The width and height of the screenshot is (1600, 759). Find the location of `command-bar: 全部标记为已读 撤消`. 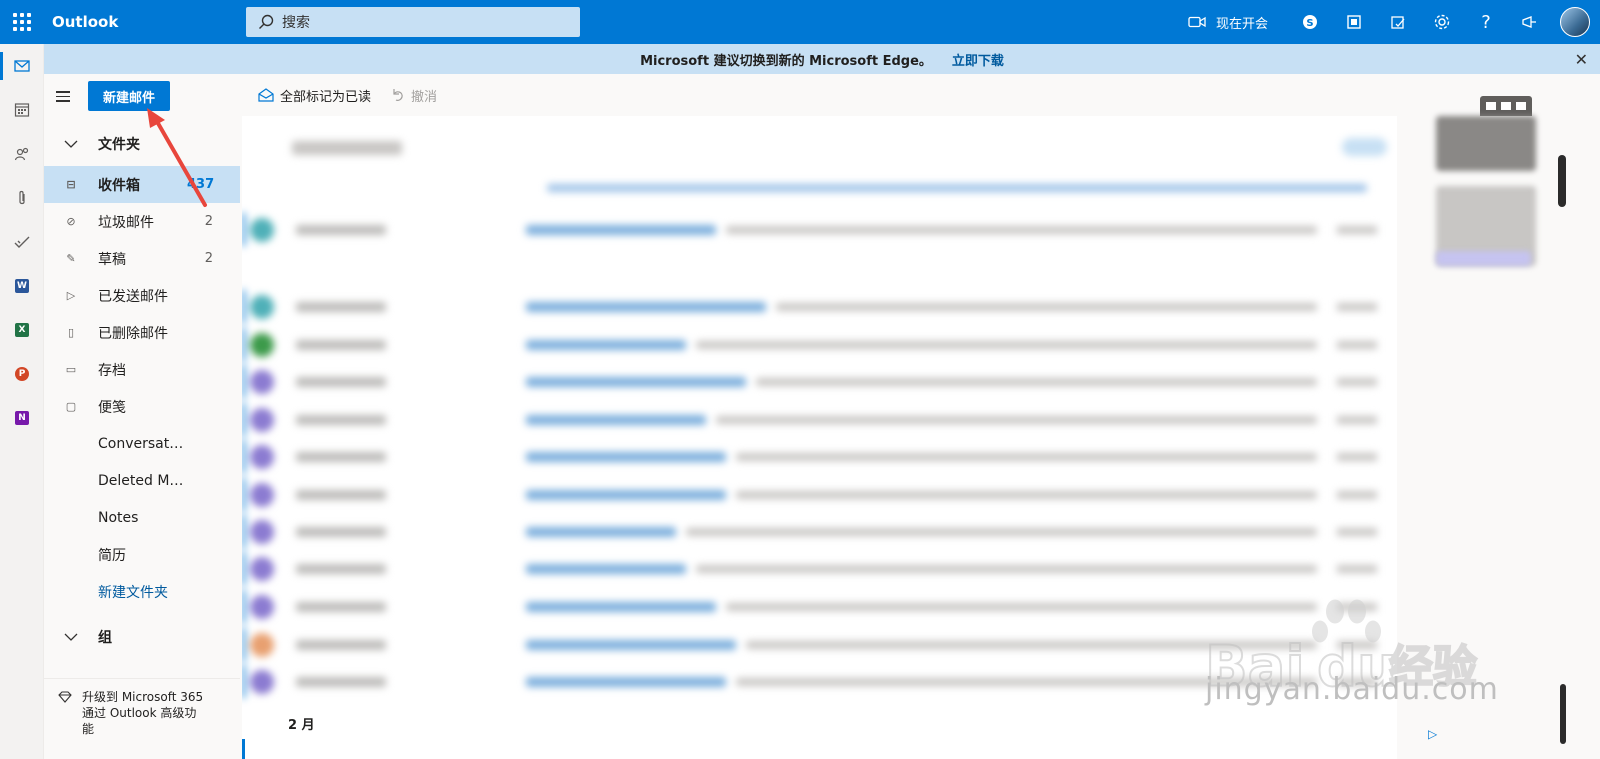

command-bar: 全部标记为已读 撤消 is located at coordinates (920, 95).